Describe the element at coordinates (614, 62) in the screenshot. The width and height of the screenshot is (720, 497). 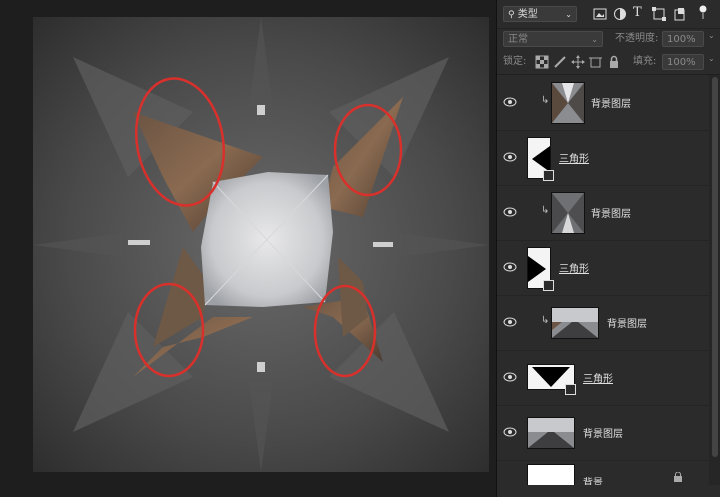
I see `lock-all-icon` at that location.